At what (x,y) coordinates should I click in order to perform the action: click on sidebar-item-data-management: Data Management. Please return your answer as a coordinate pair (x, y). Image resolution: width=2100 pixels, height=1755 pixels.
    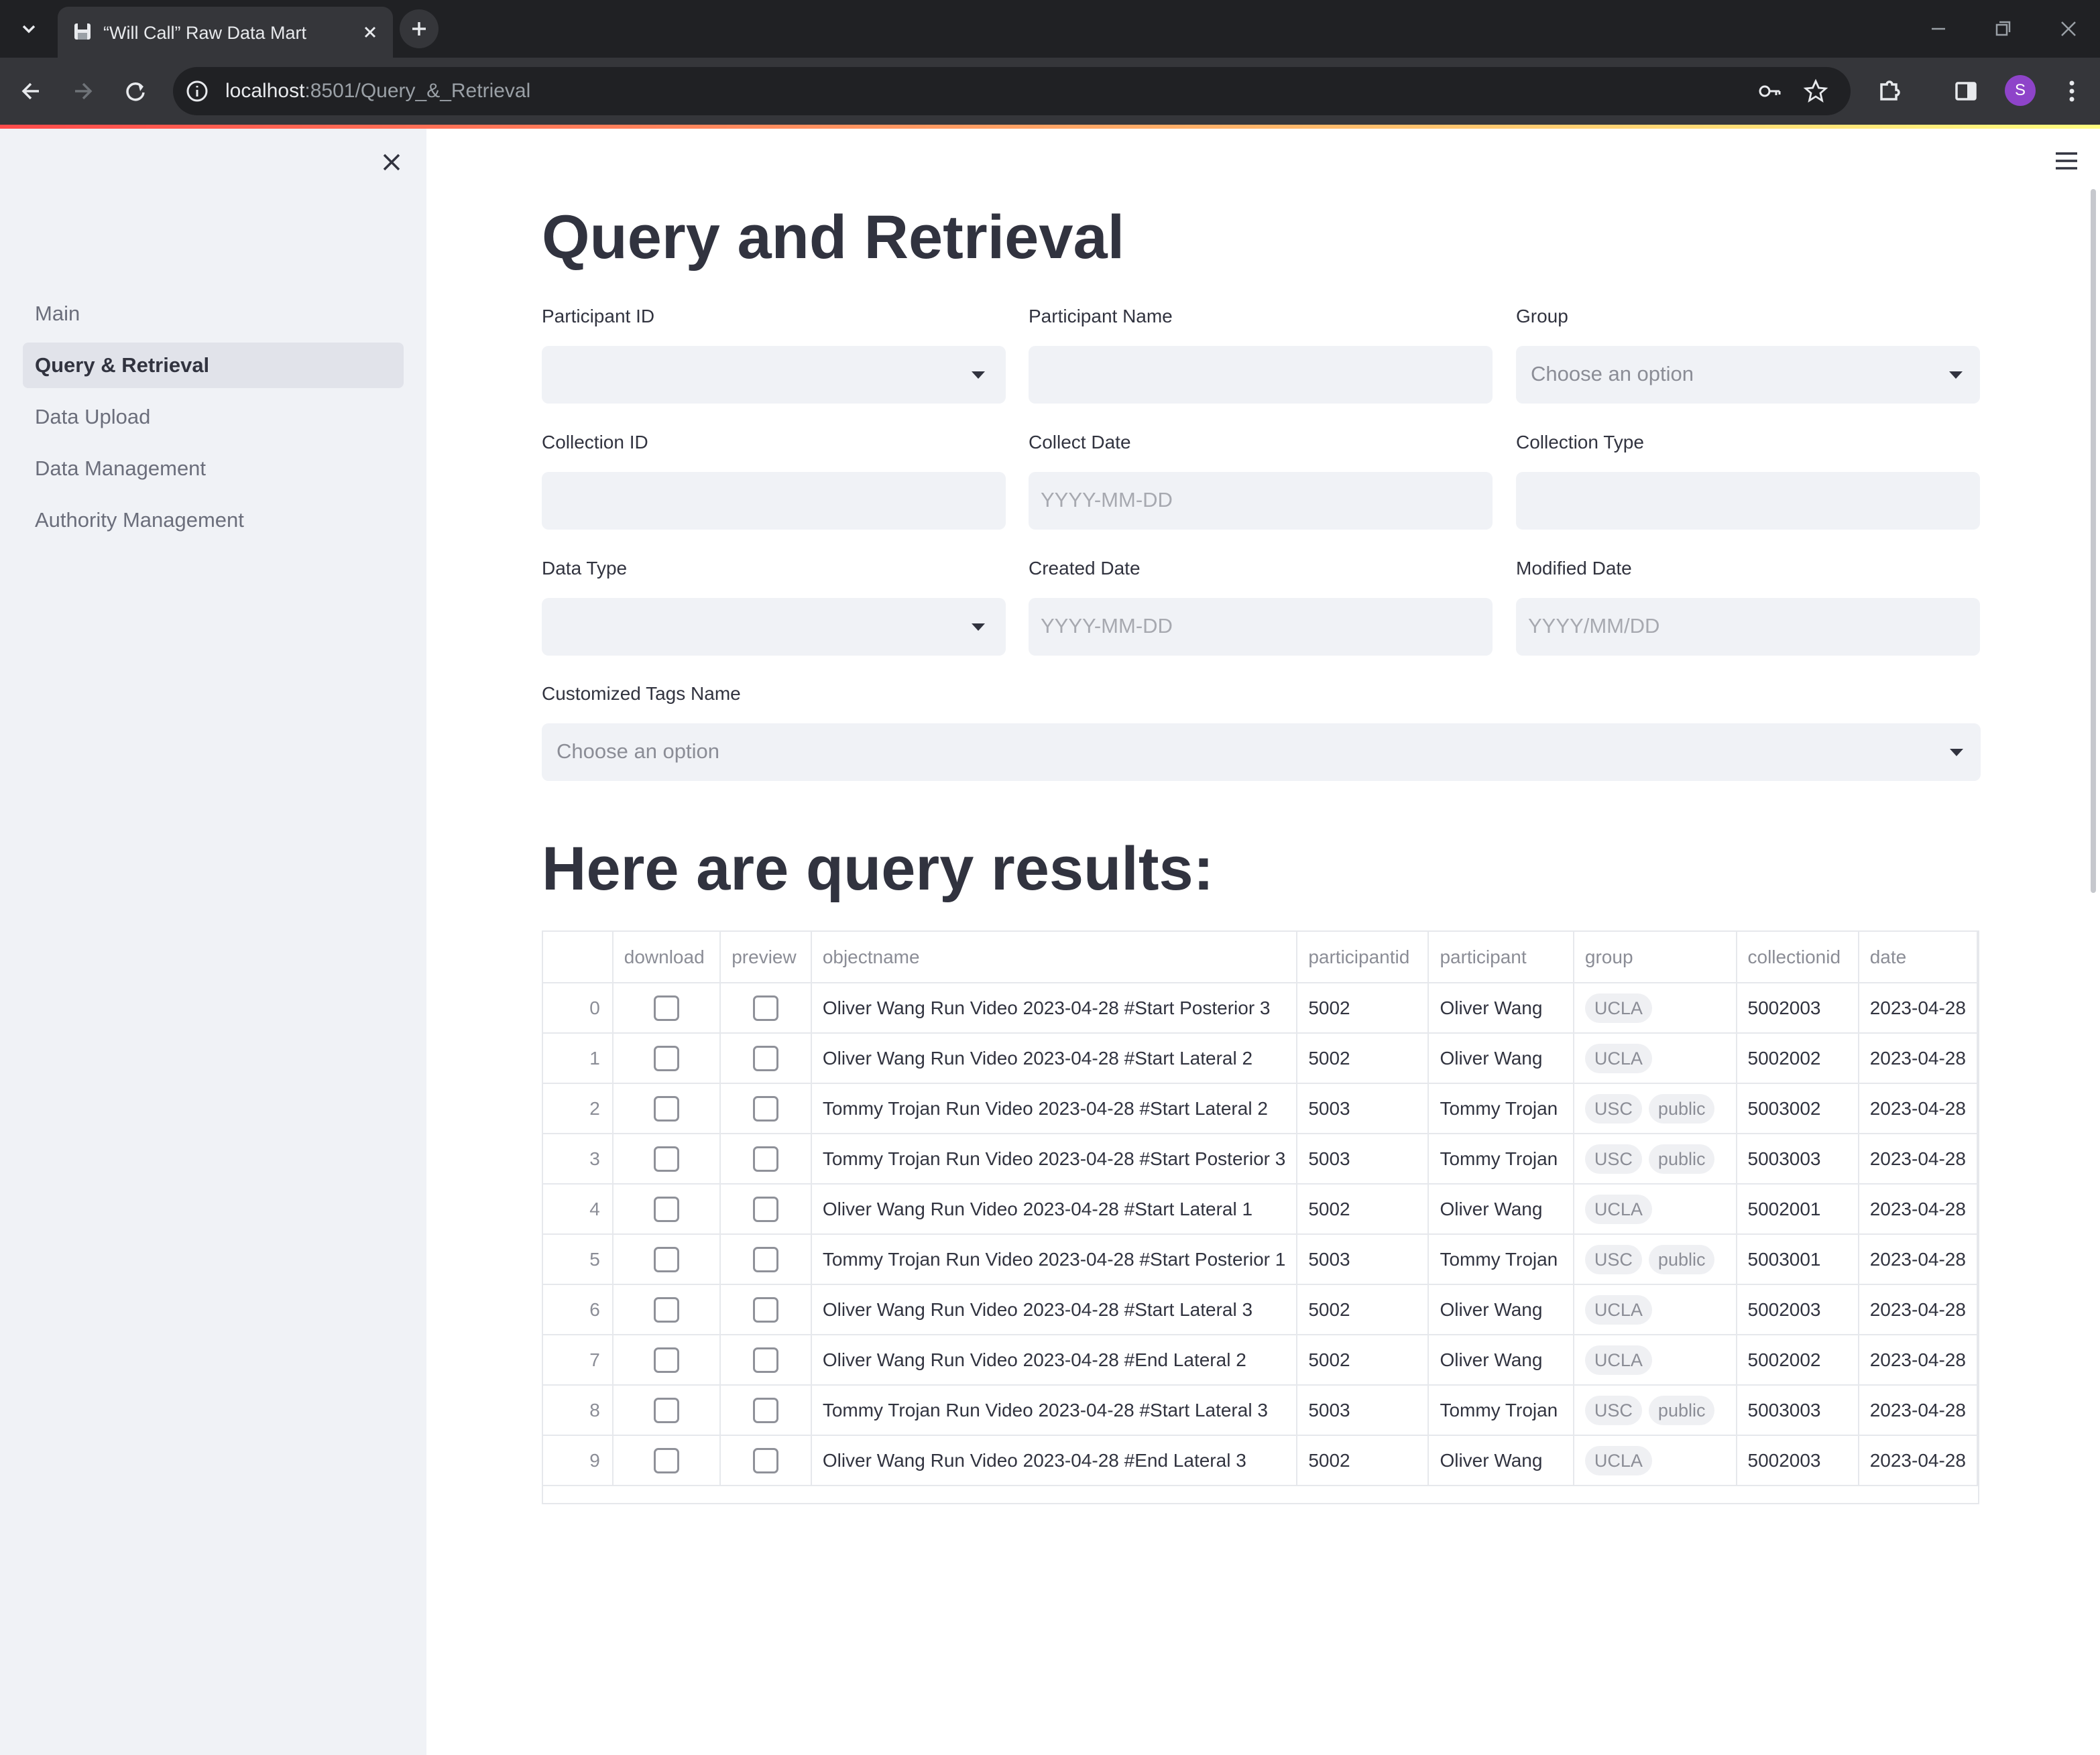
    Looking at the image, I should click on (213, 469).